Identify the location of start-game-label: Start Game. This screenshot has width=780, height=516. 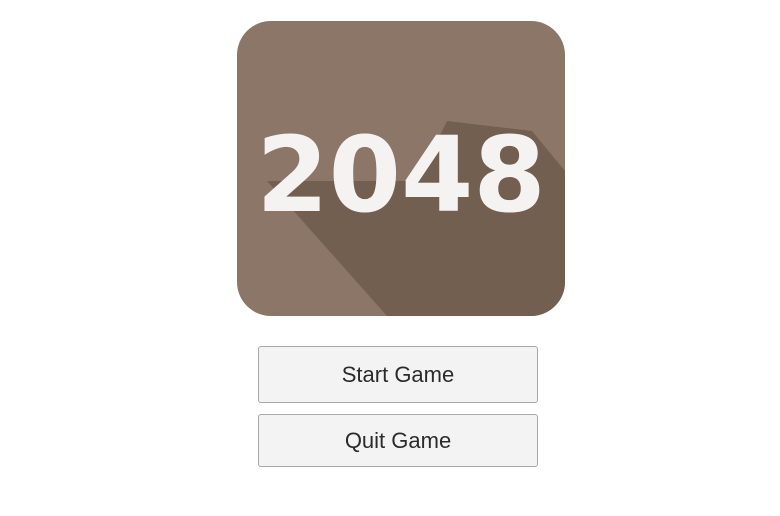
(398, 374).